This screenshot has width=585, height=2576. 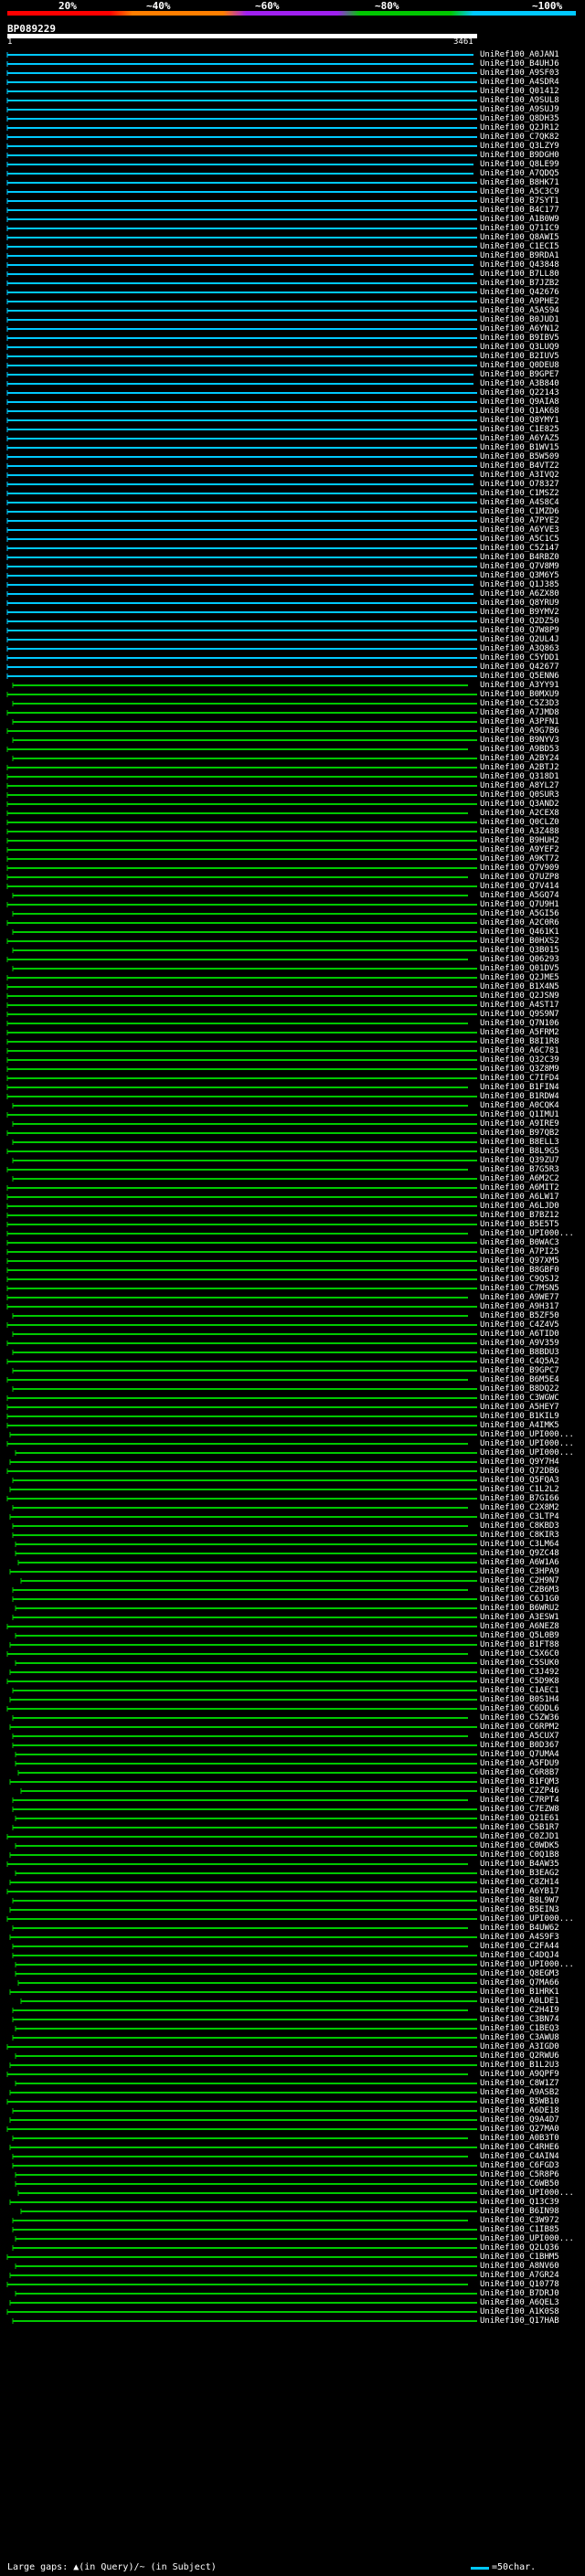 What do you see at coordinates (519, 1151) in the screenshot?
I see `hit-label: UniRef100_B8L9G5` at bounding box center [519, 1151].